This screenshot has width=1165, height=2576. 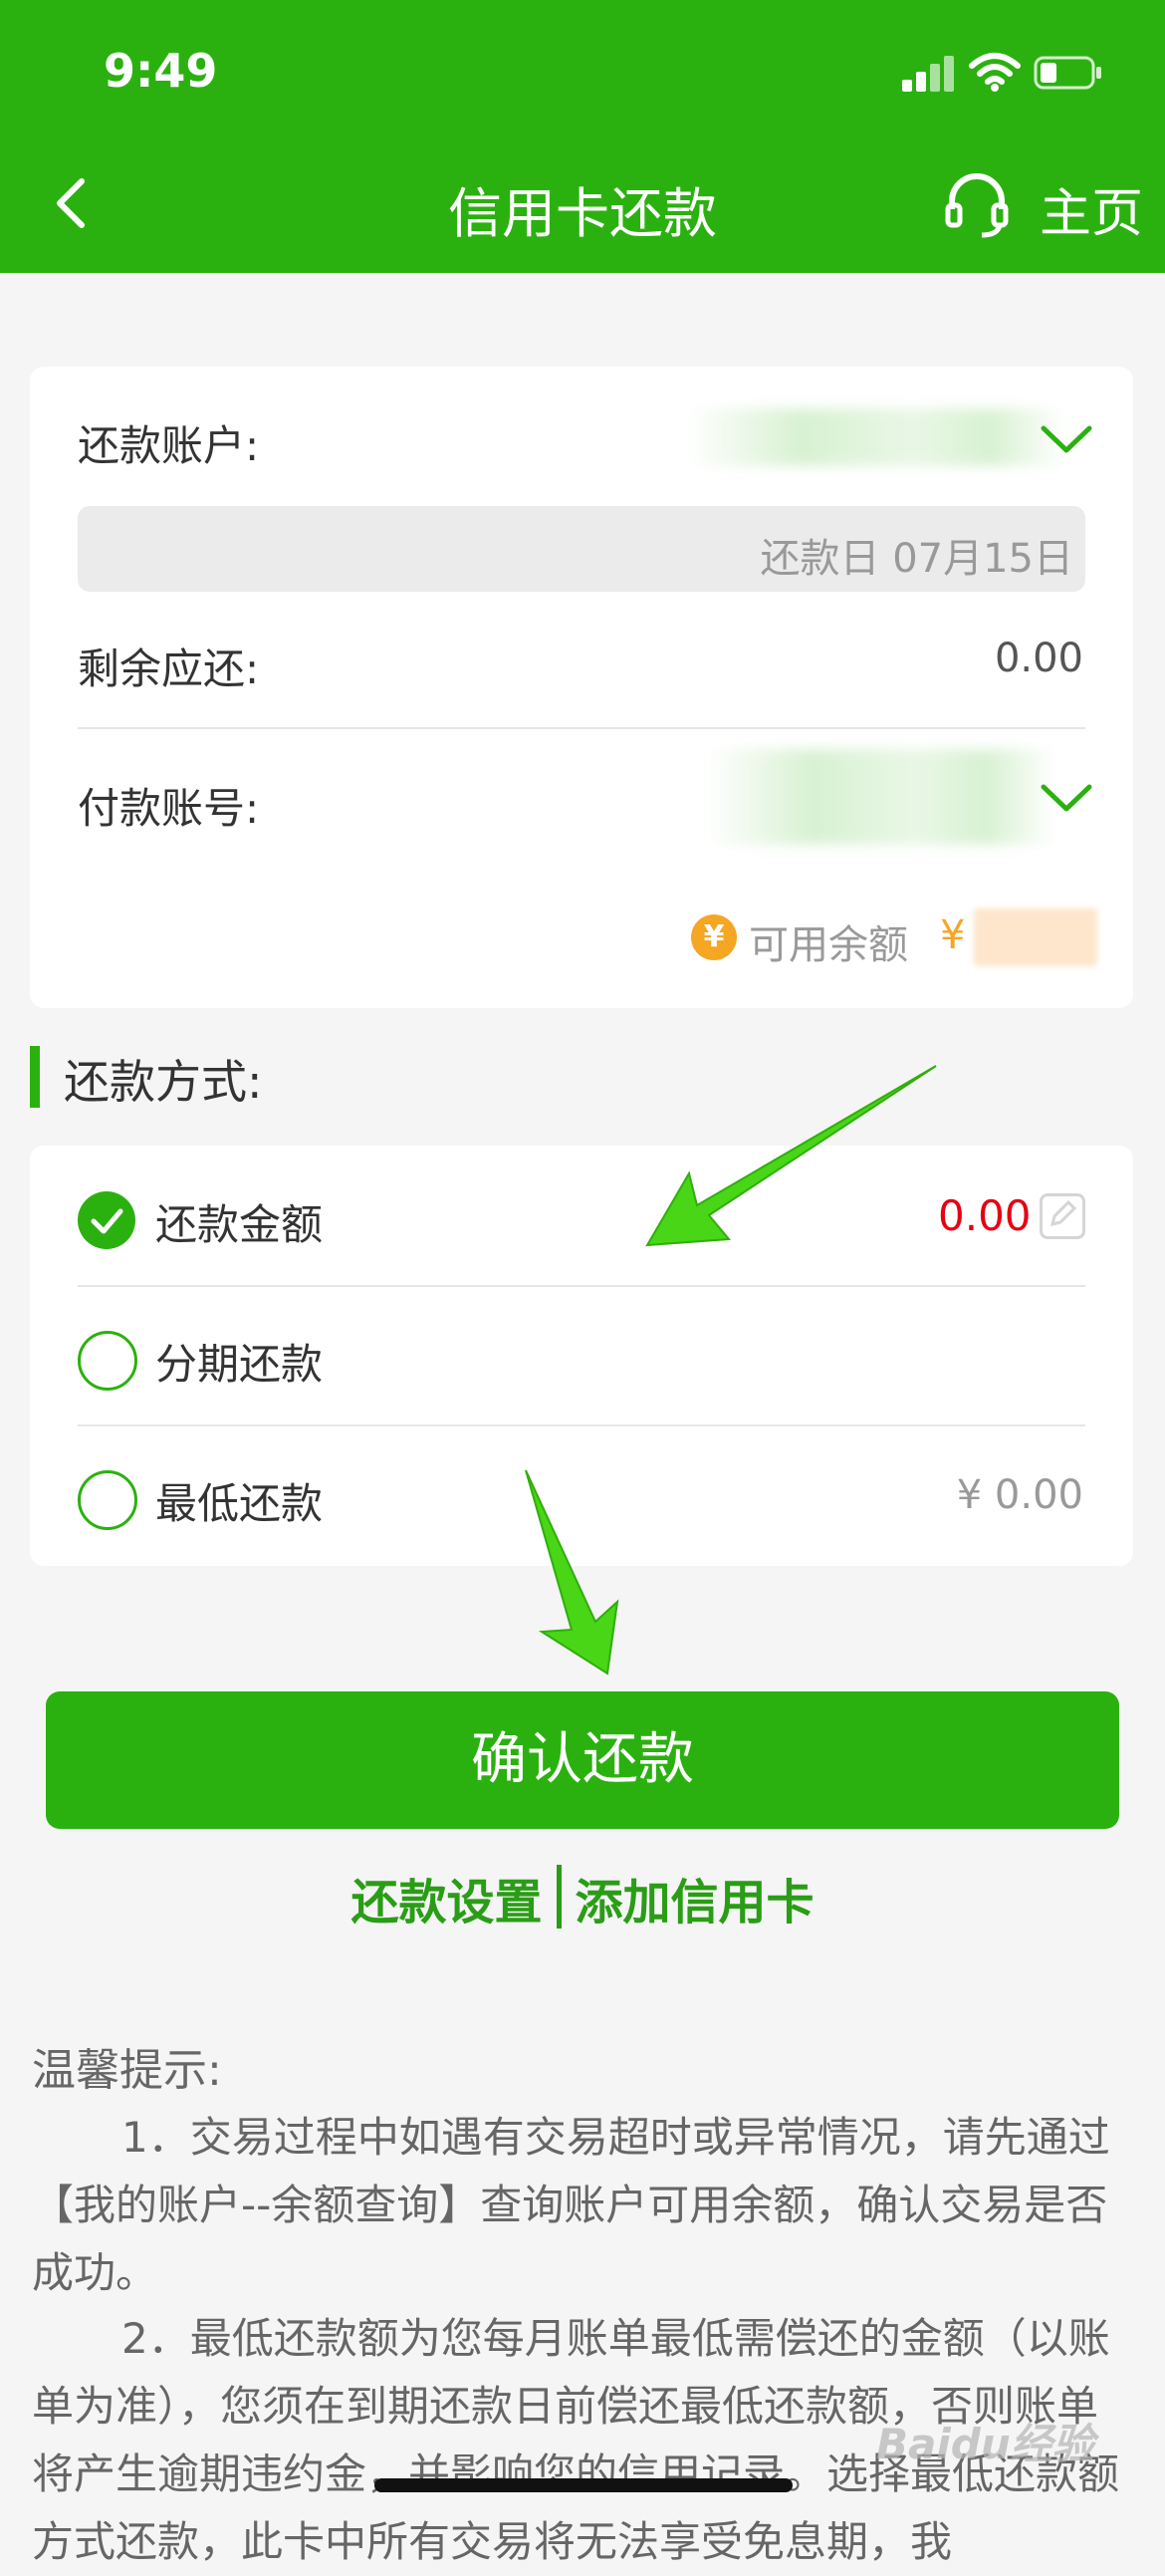 I want to click on repay-account-label: 还款账户:, so click(x=169, y=445).